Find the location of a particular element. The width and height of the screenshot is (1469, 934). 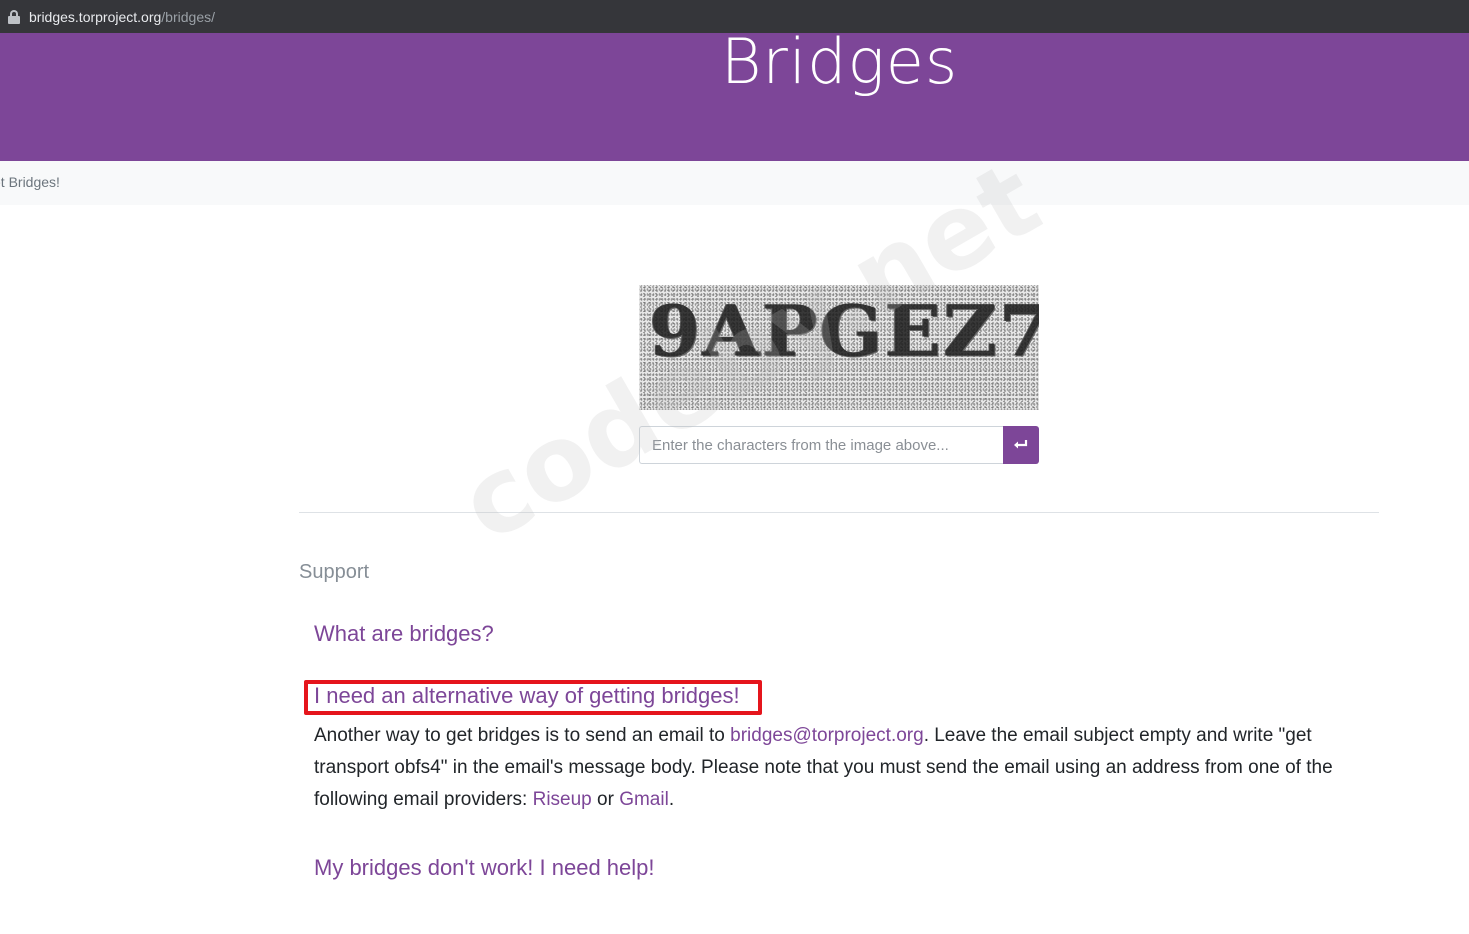

hero-banner: Bridges is located at coordinates (734, 97).